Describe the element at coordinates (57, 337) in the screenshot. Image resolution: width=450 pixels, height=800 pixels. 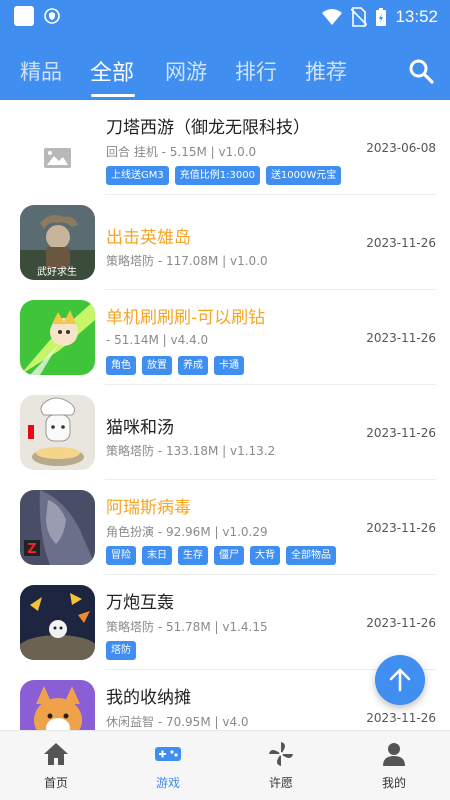
I see `green-burst-game-icon` at that location.